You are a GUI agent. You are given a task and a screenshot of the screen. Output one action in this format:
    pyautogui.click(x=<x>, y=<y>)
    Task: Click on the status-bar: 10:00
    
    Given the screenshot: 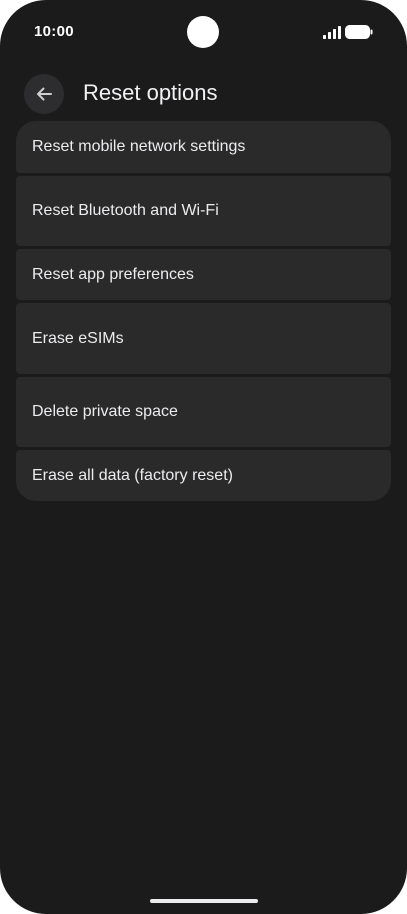 What is the action you would take?
    pyautogui.click(x=203, y=31)
    